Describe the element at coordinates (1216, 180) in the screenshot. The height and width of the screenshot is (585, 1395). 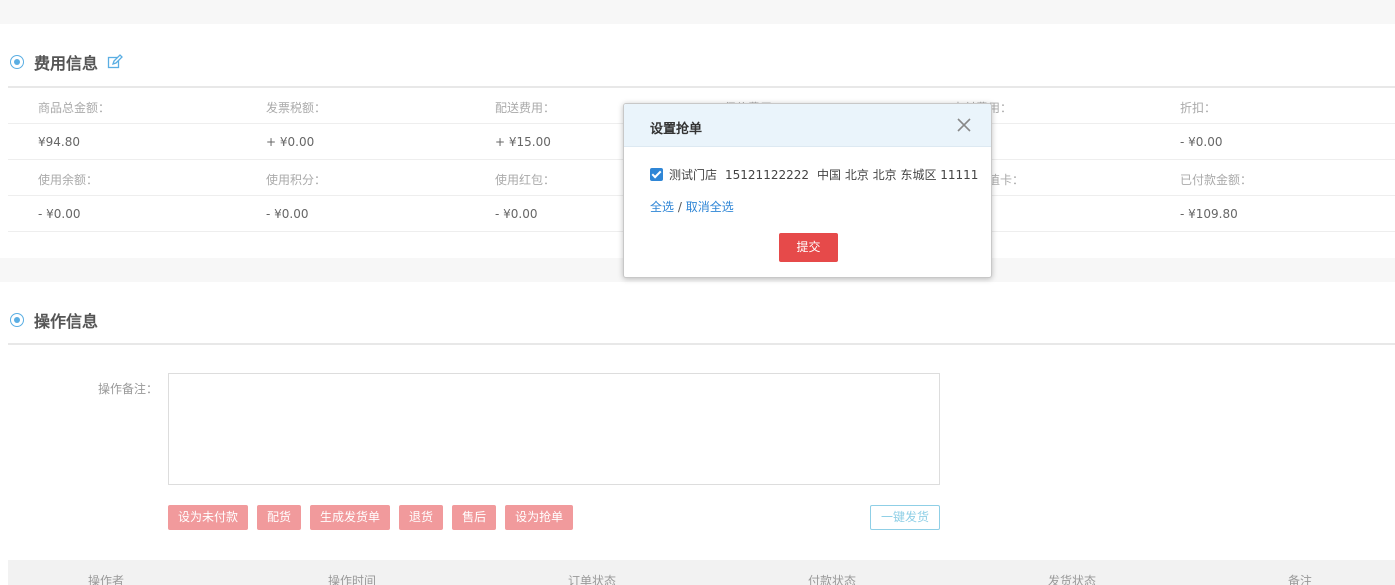
I see `fee-label: 已付款金额：` at that location.